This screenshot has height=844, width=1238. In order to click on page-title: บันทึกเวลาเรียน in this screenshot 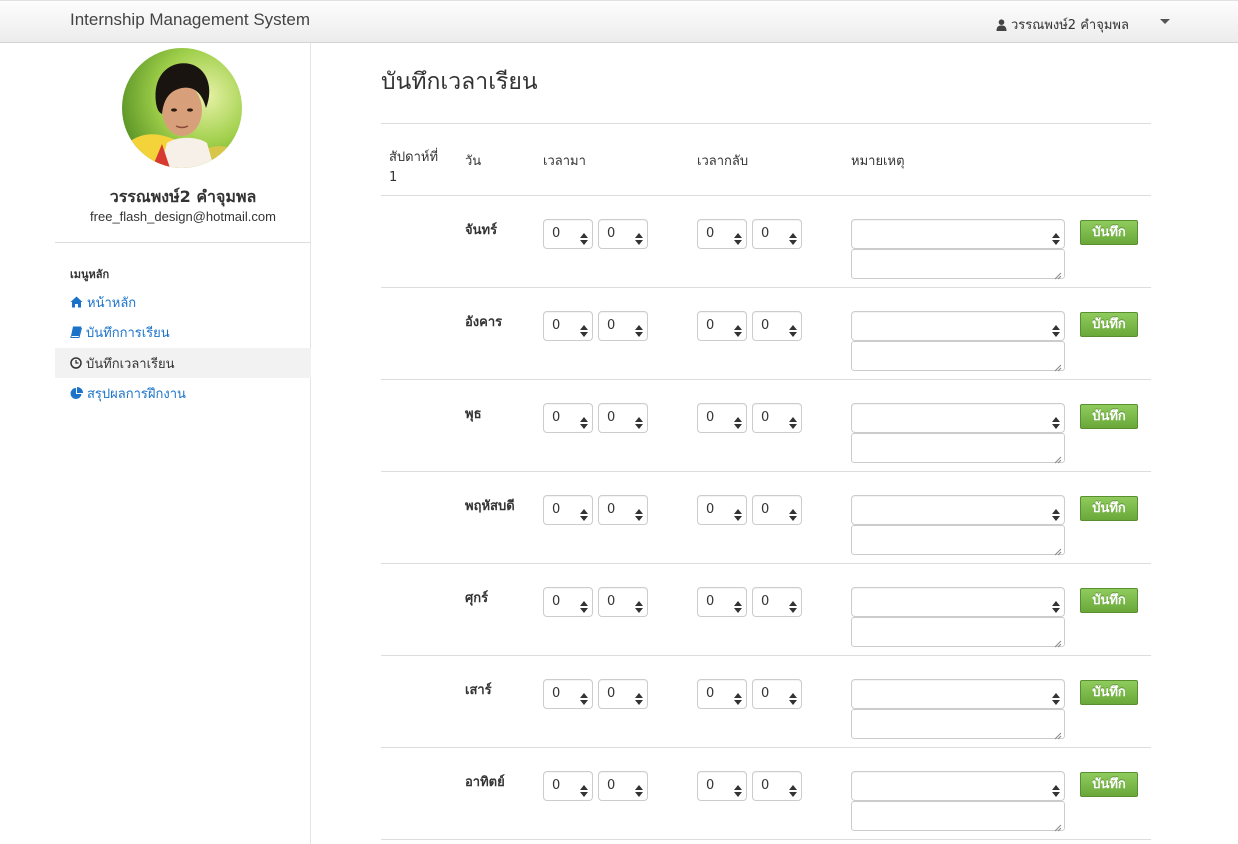, I will do `click(459, 82)`.